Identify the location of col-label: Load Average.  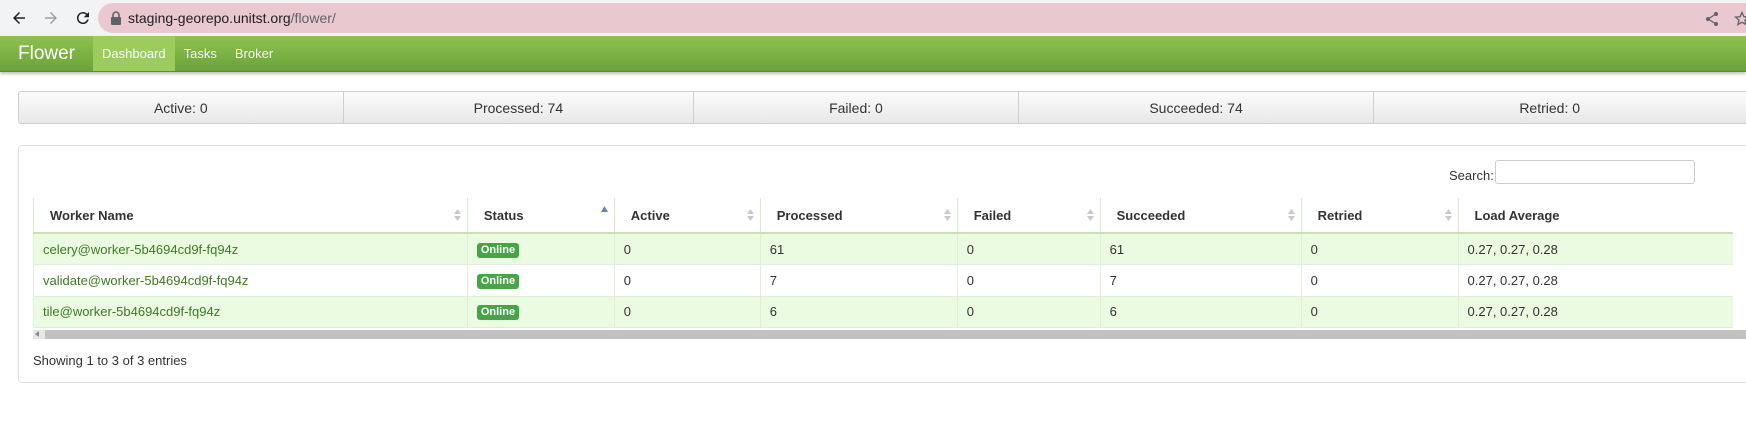
(1517, 215).